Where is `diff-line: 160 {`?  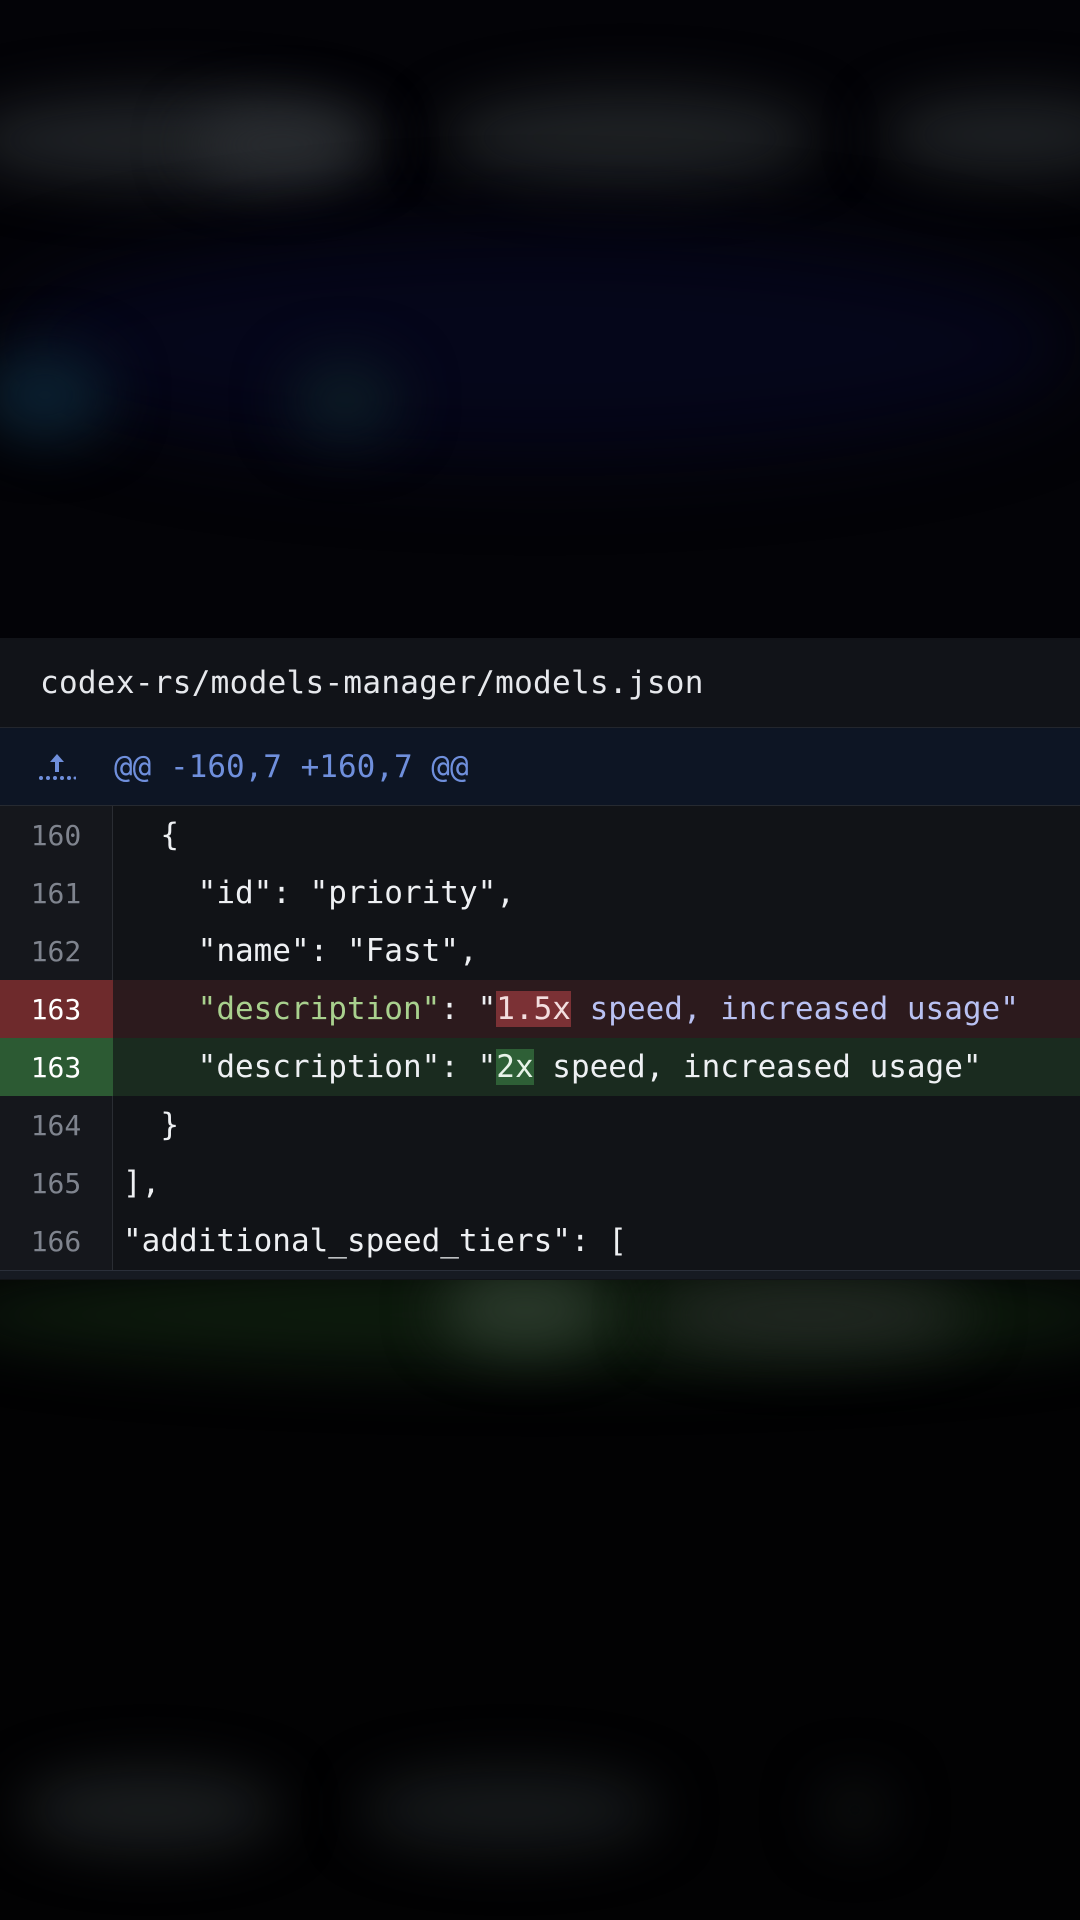
diff-line: 160 { is located at coordinates (540, 835).